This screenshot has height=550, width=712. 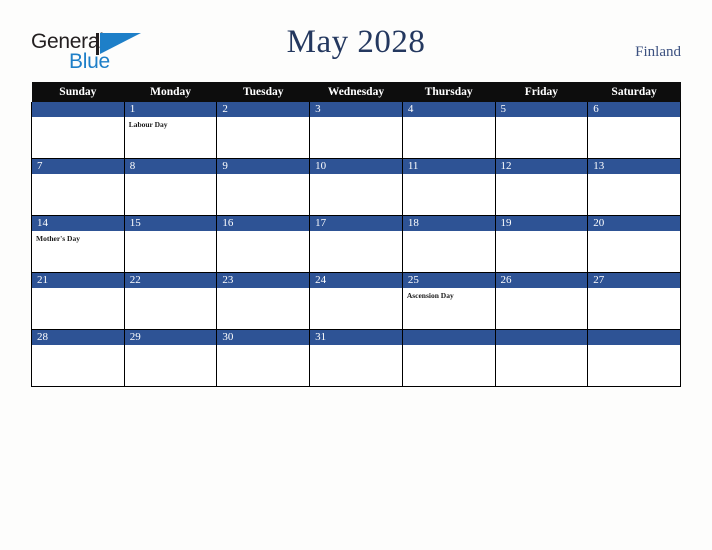 I want to click on calendar-day-cell: 10, so click(x=356, y=187).